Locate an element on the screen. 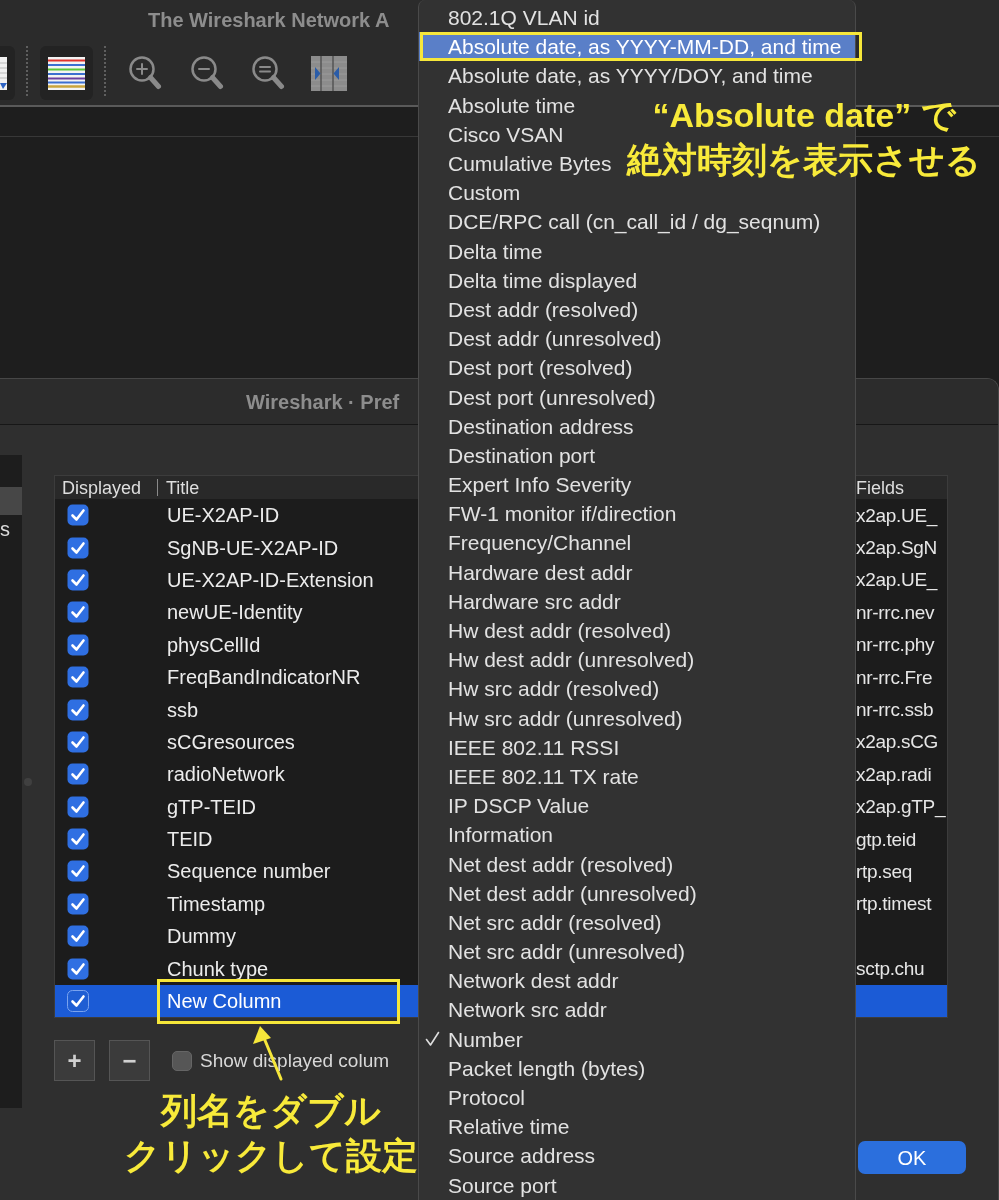 The image size is (999, 1200). table-cell: rtp.seq is located at coordinates (884, 871).